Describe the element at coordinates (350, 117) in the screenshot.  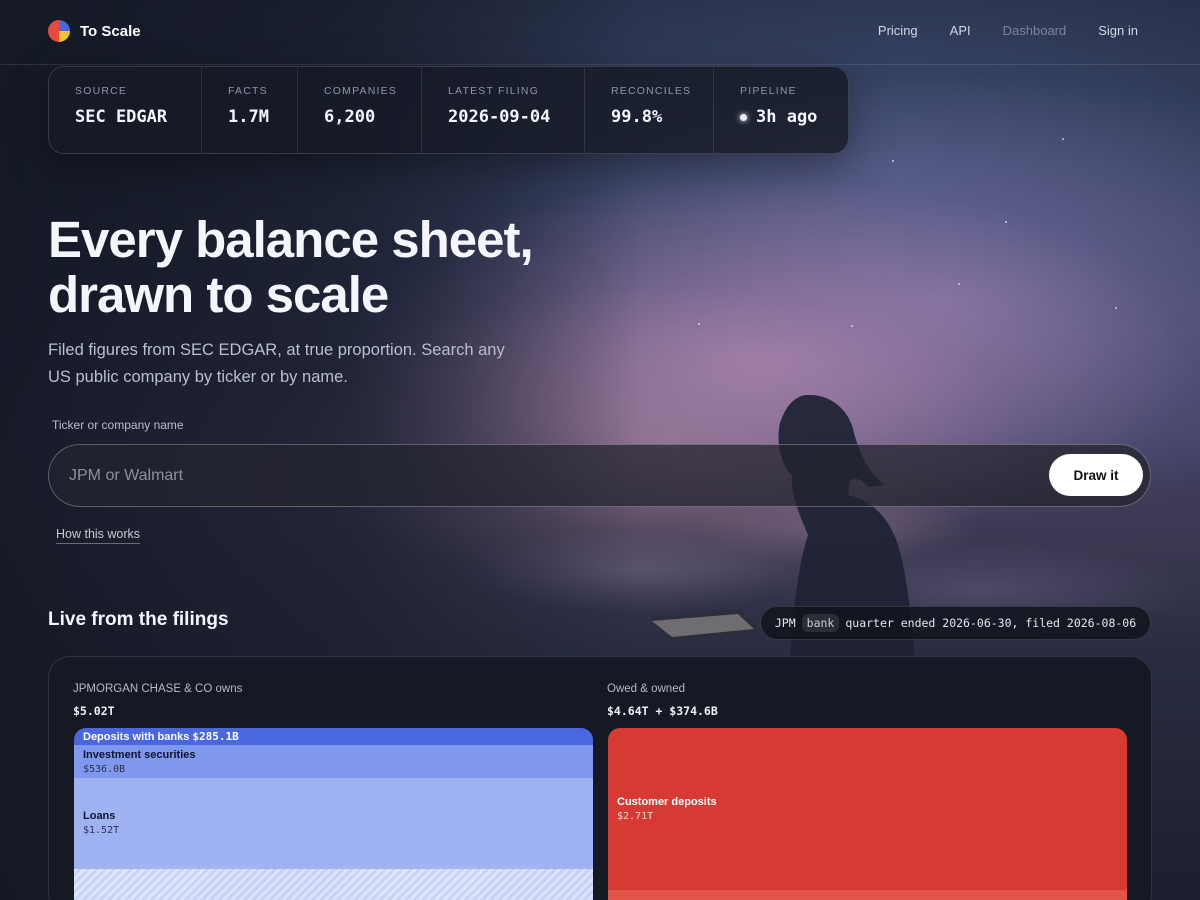
I see `stat-value: 6,200` at that location.